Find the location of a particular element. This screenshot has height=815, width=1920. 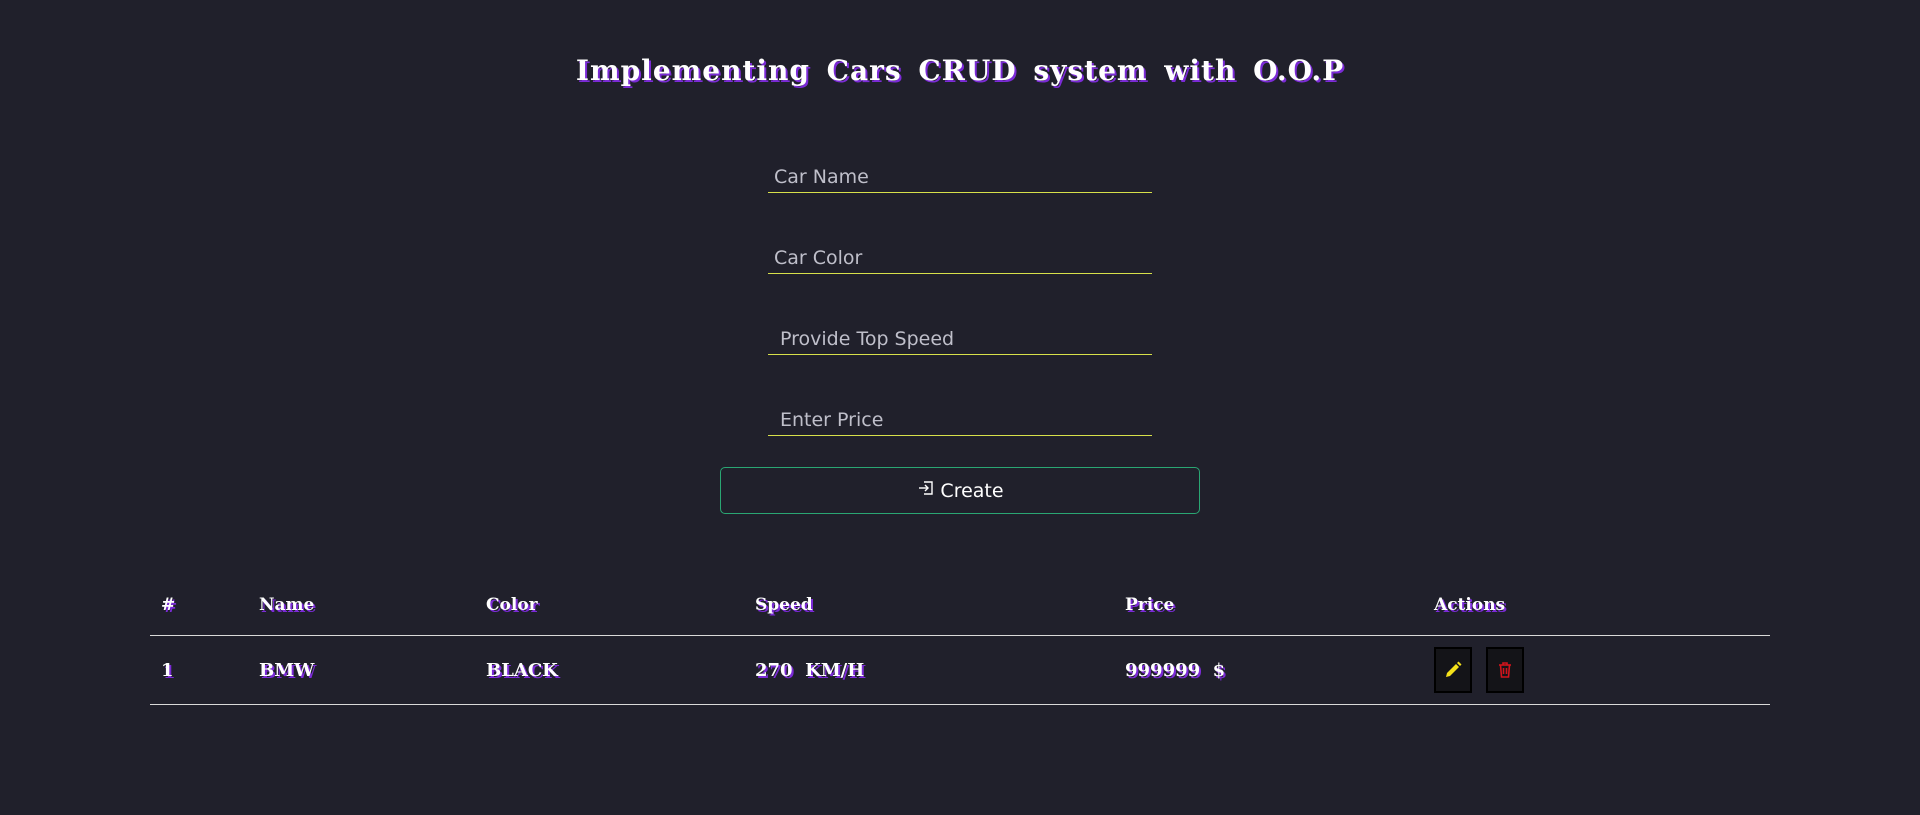

create-button: Create is located at coordinates (960, 490).